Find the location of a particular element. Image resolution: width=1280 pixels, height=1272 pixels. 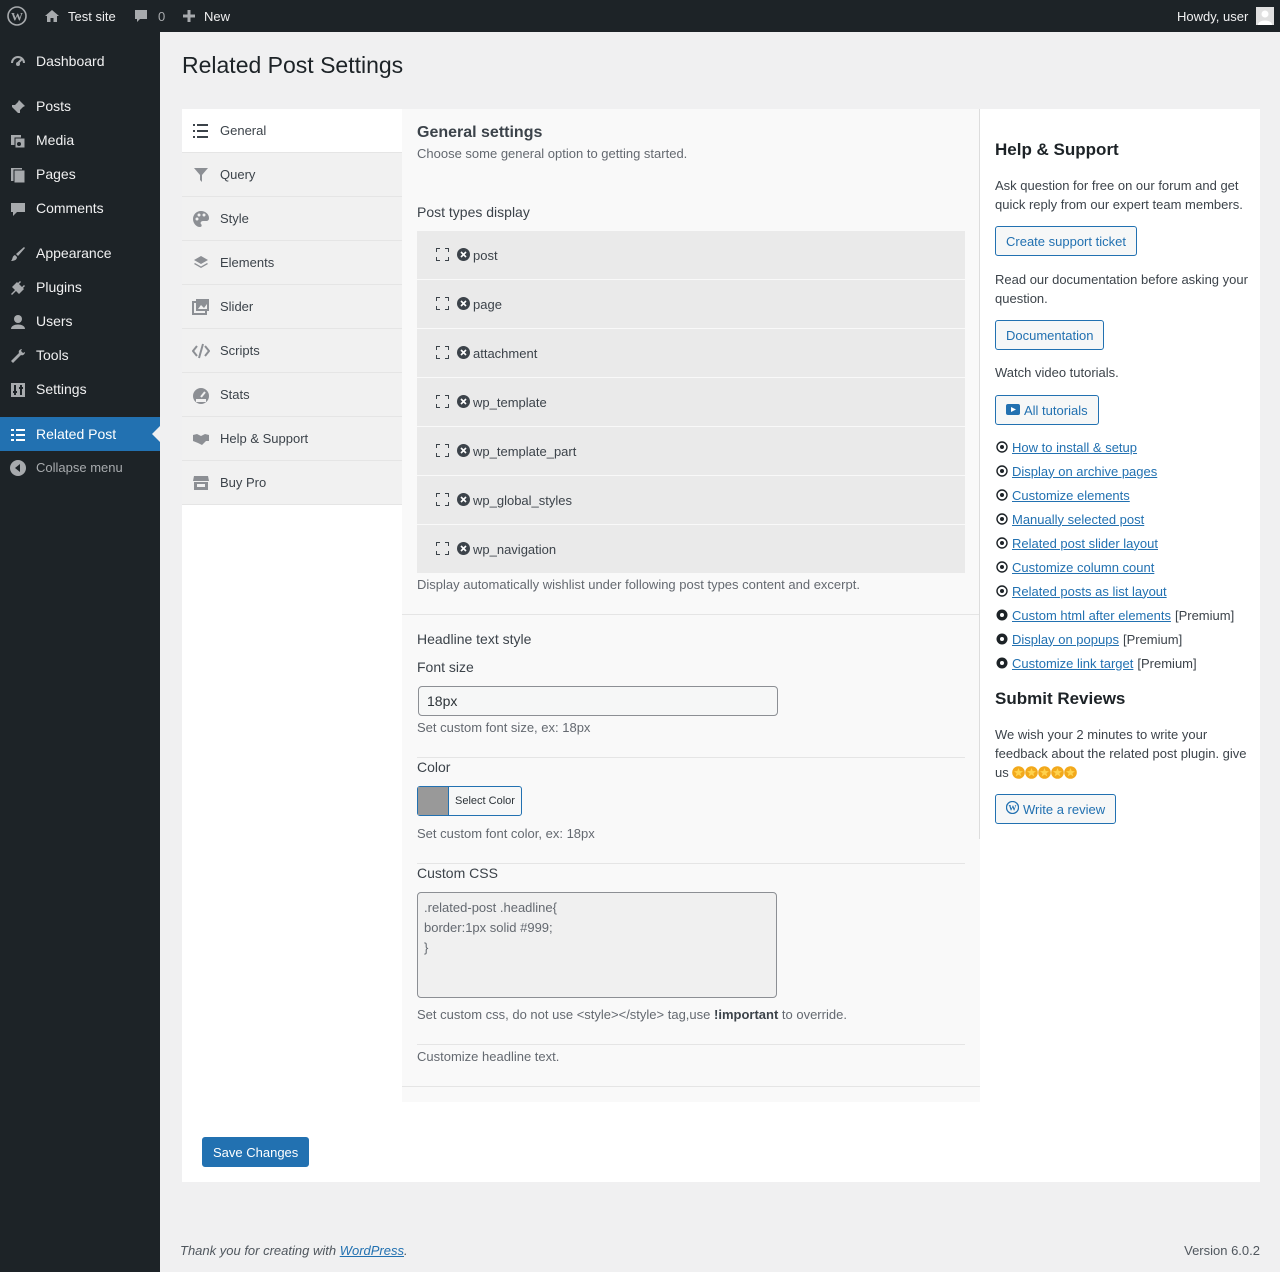

post-type-item: wp_navigation is located at coordinates (691, 549).